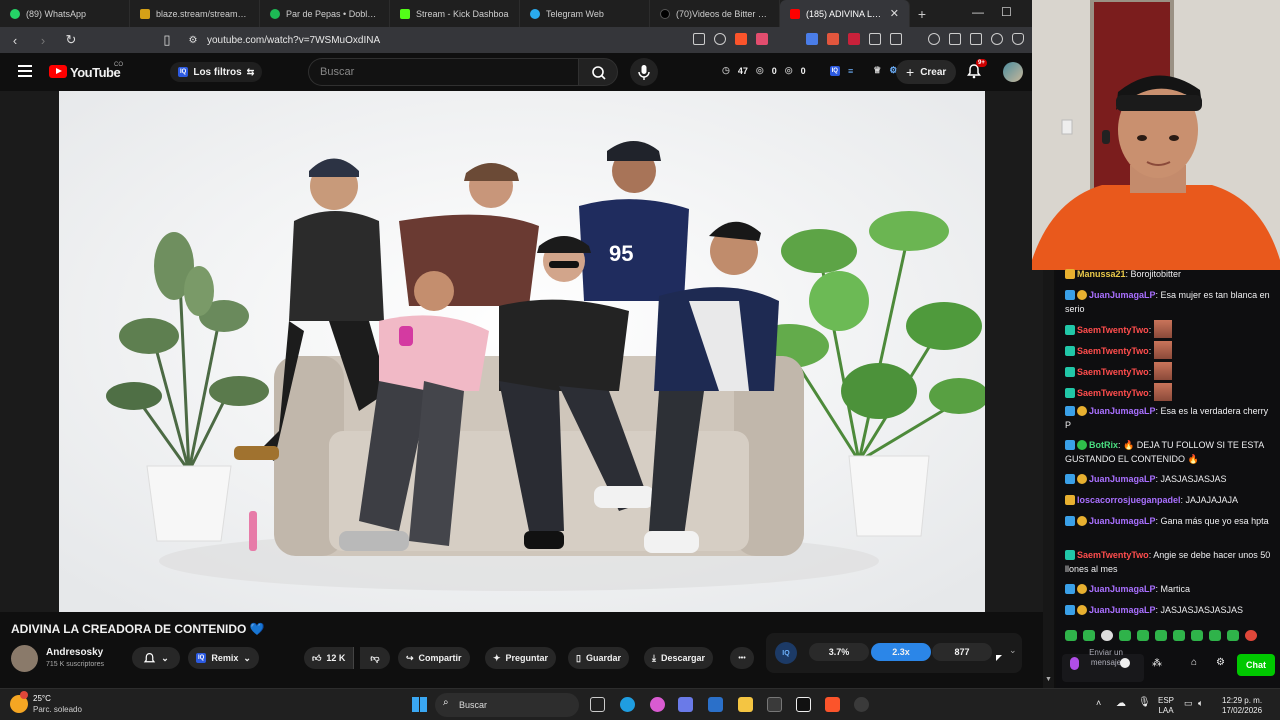  Describe the element at coordinates (741, 39) in the screenshot. I see `brave-shield-icon` at that location.